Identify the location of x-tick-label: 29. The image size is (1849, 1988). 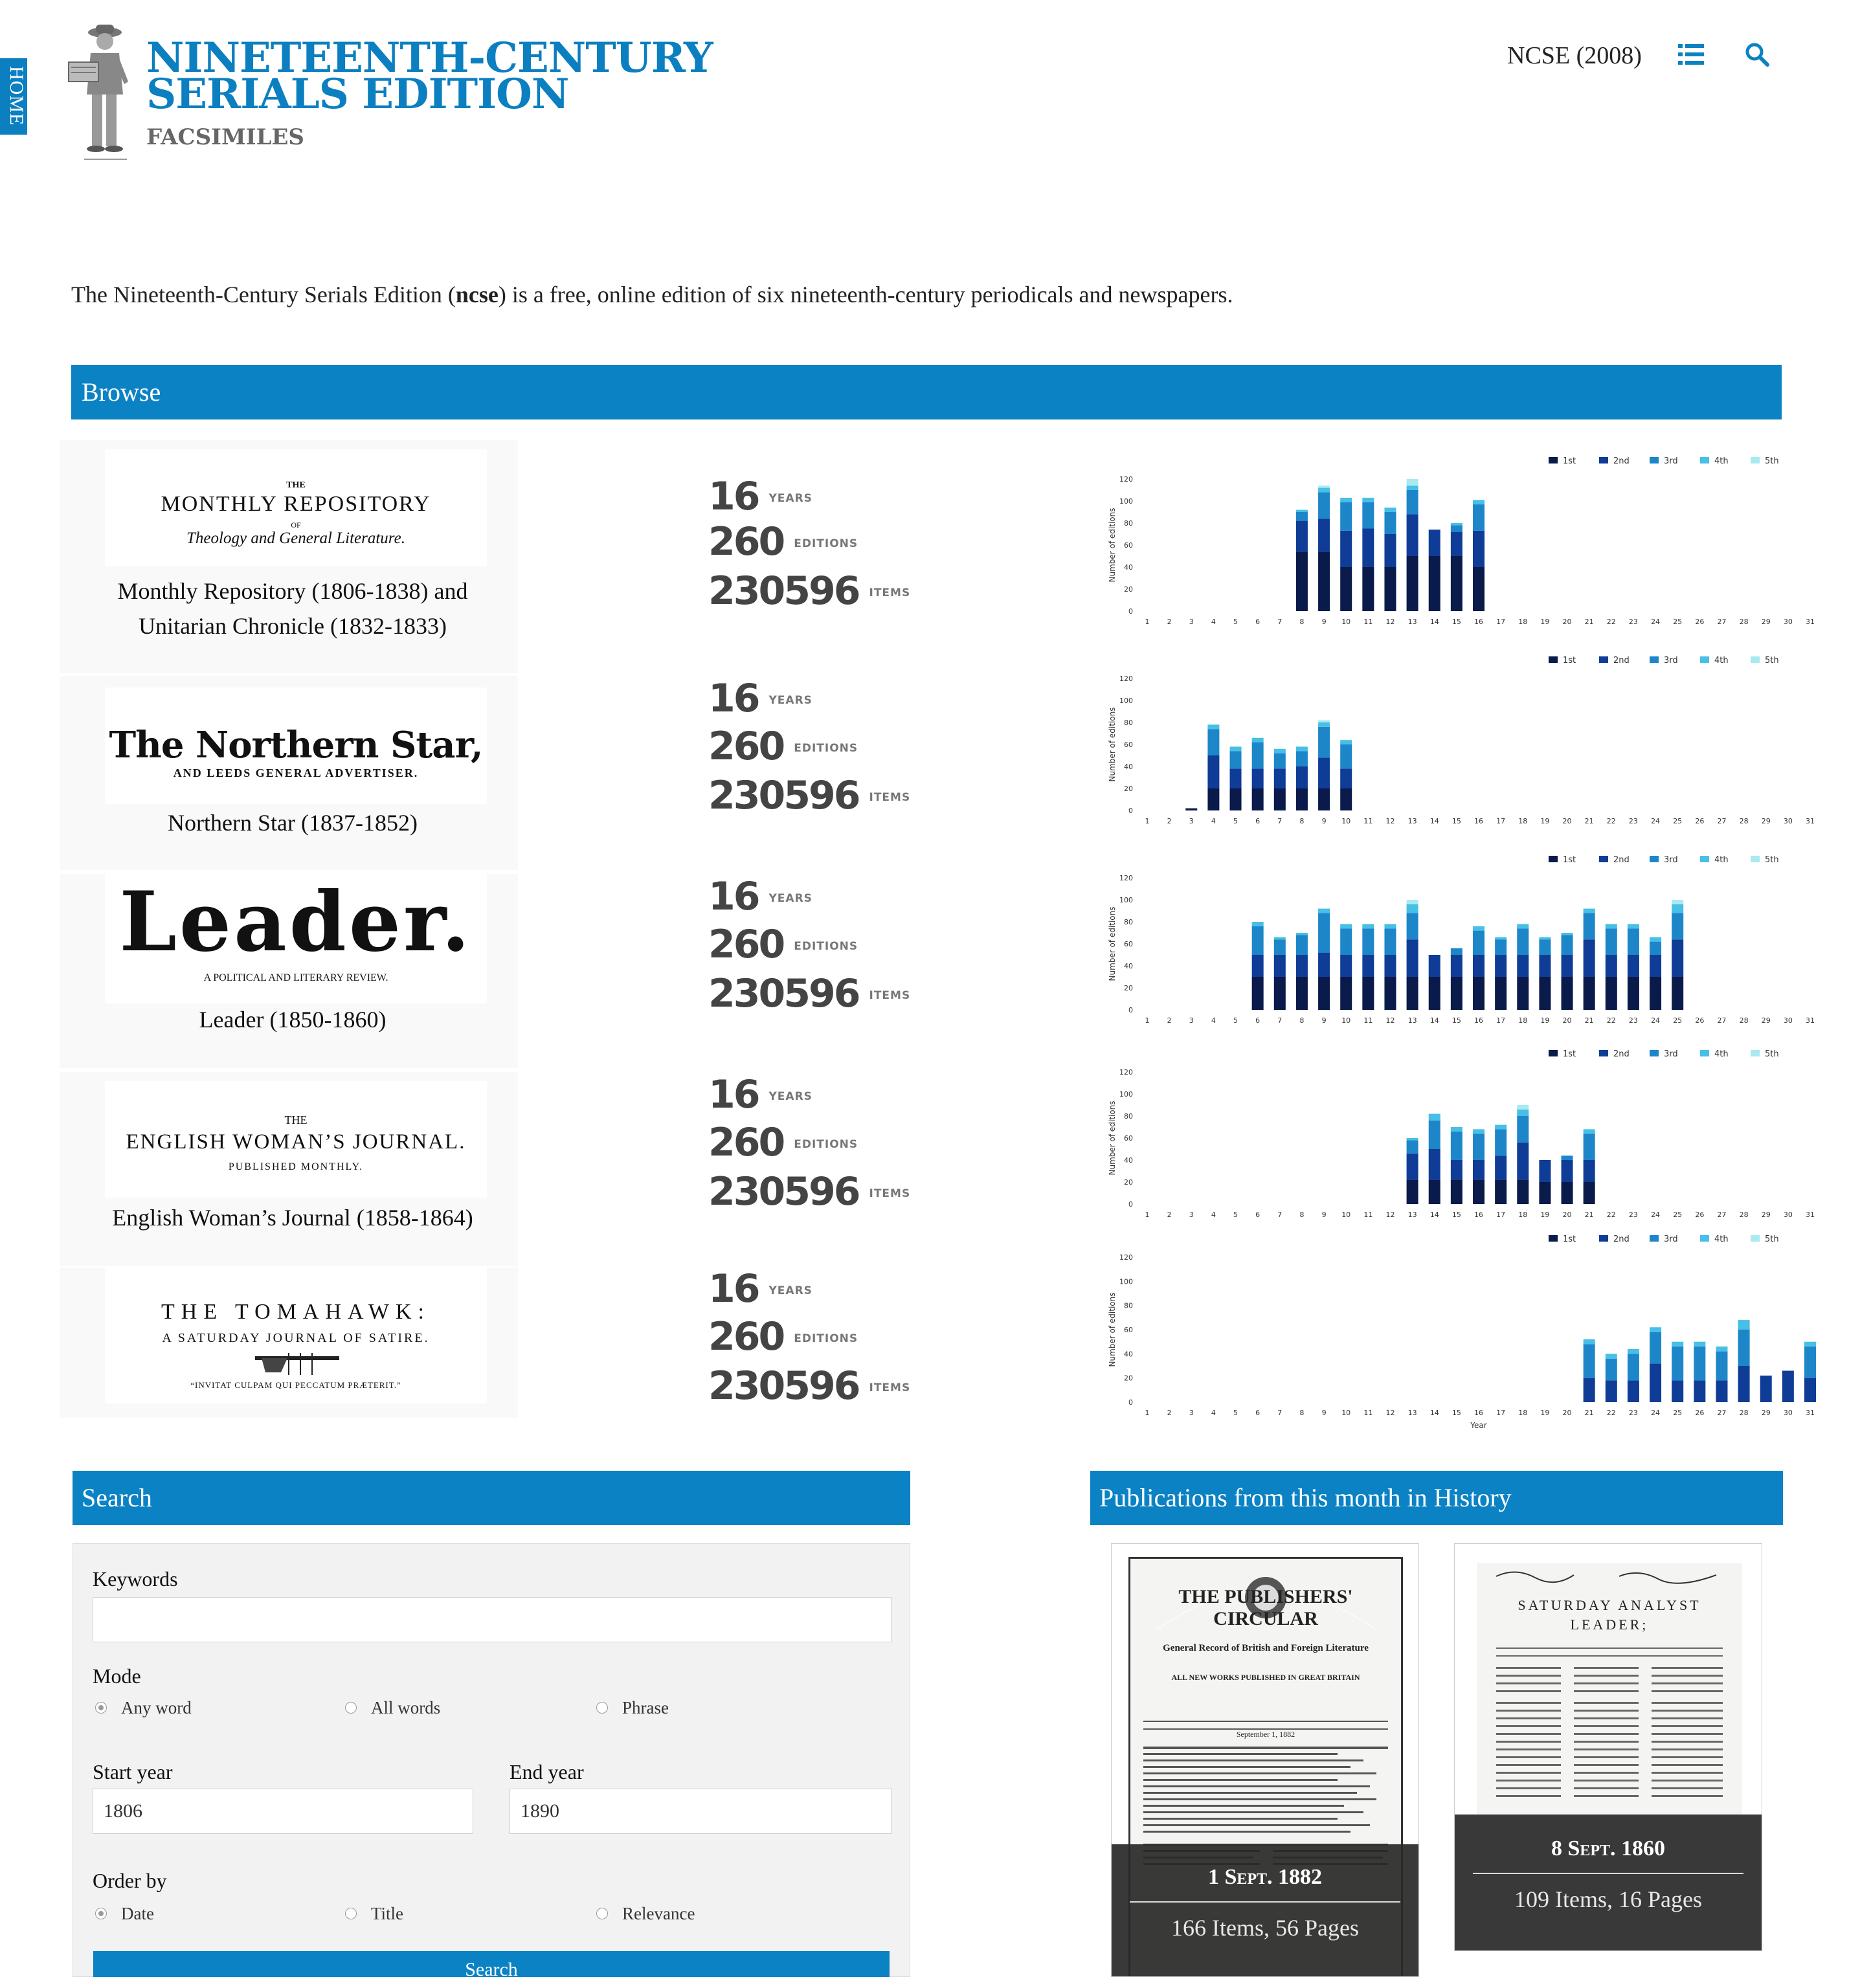
(1766, 1215).